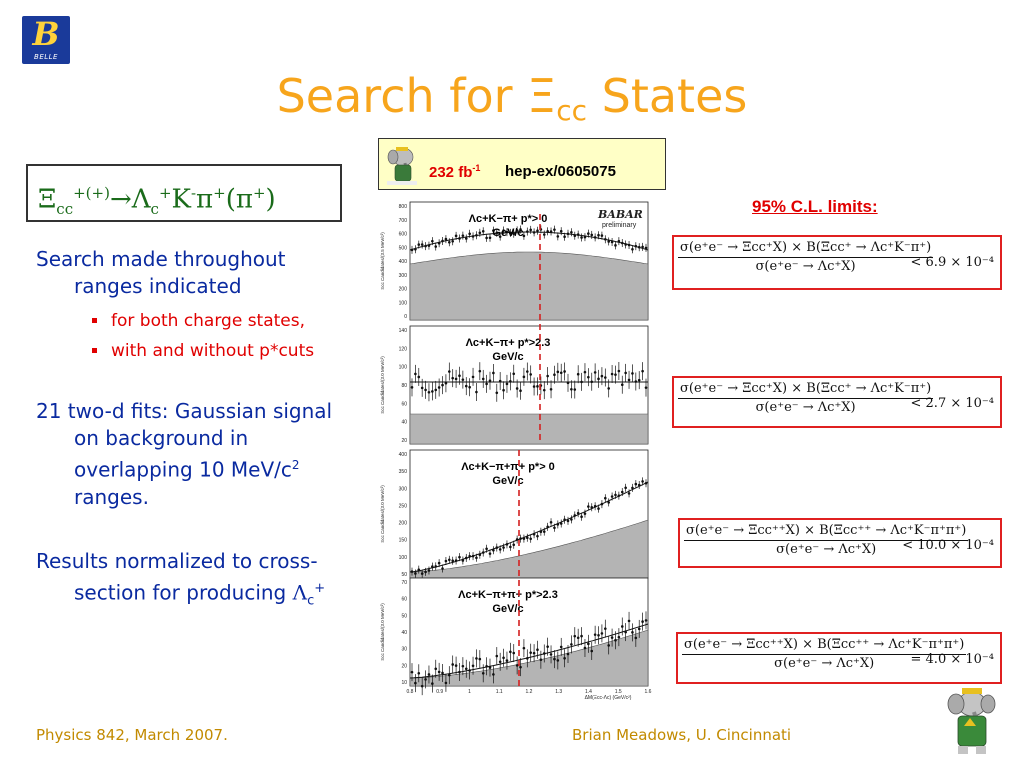 The image size is (1024, 768). Describe the element at coordinates (815, 206) in the screenshot. I see `limits-title: 95% C.L. limits:` at that location.